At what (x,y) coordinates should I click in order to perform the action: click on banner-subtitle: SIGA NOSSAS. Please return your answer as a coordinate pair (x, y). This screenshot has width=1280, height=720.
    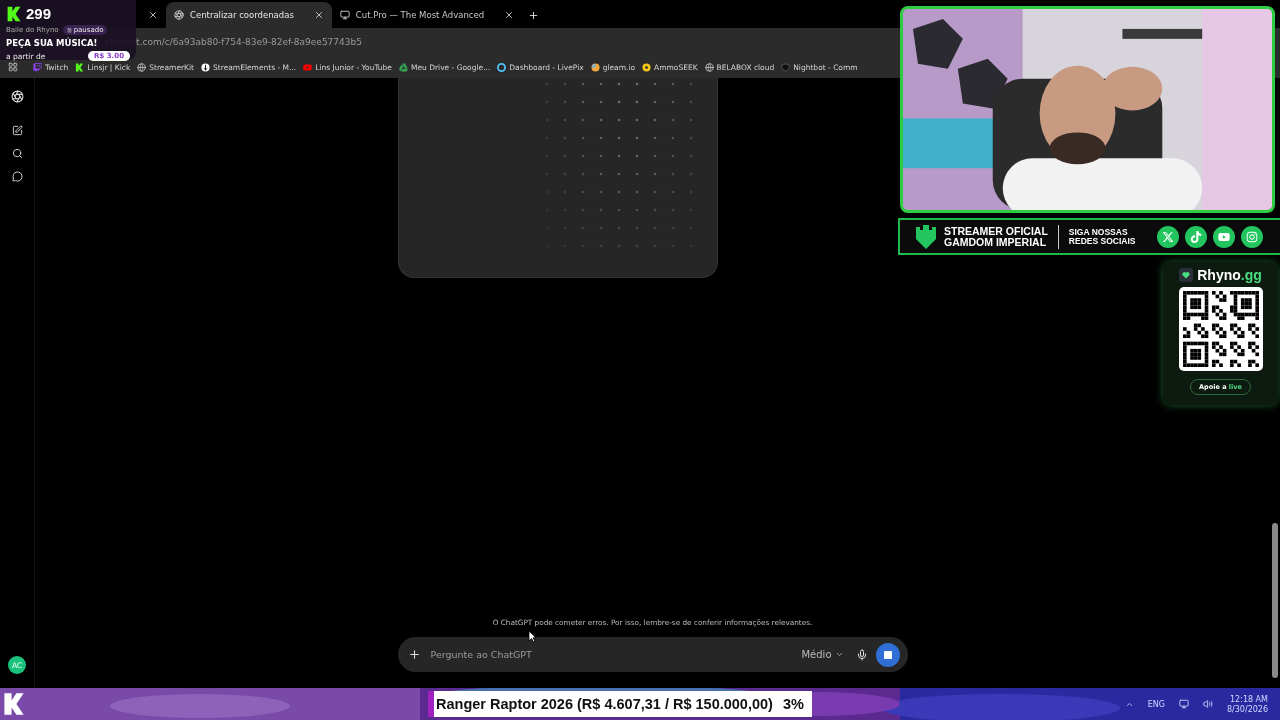
    Looking at the image, I should click on (1098, 232).